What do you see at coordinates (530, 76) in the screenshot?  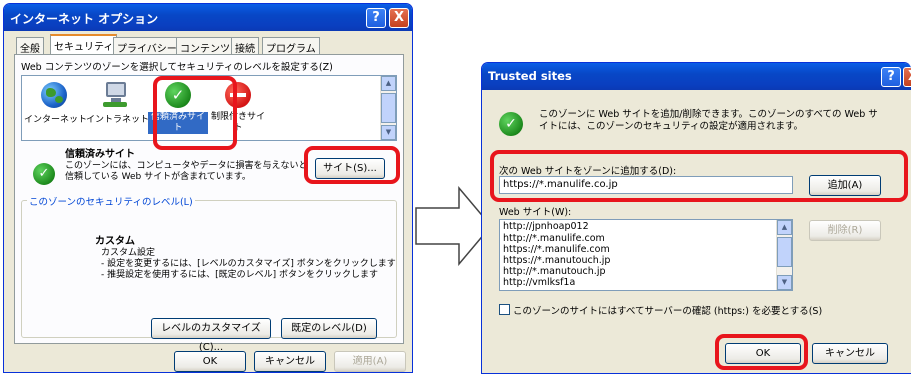 I see `right-title: Trusted sites` at bounding box center [530, 76].